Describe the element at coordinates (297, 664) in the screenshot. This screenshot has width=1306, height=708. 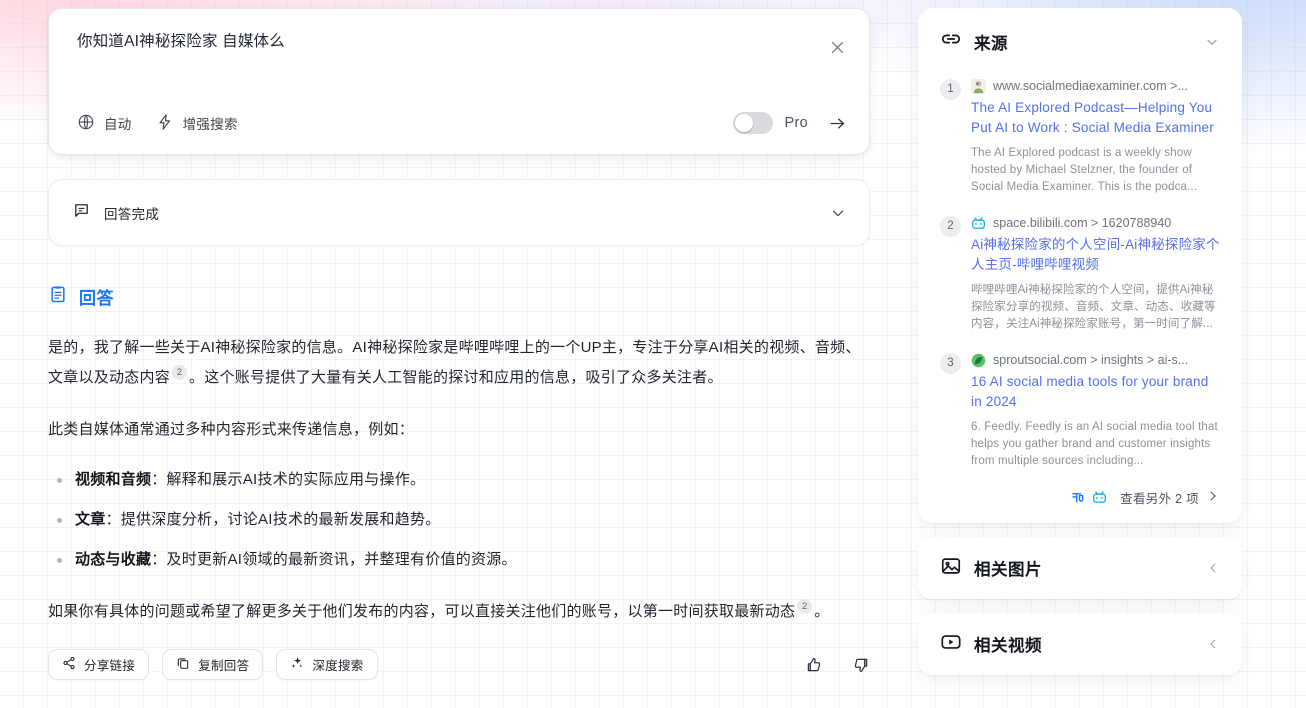
I see `sparkle-icon` at that location.